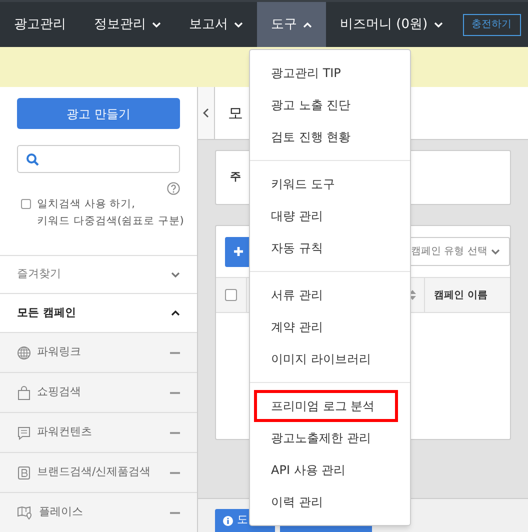 The width and height of the screenshot is (528, 532). Describe the element at coordinates (235, 113) in the screenshot. I see `page-title: 모` at that location.